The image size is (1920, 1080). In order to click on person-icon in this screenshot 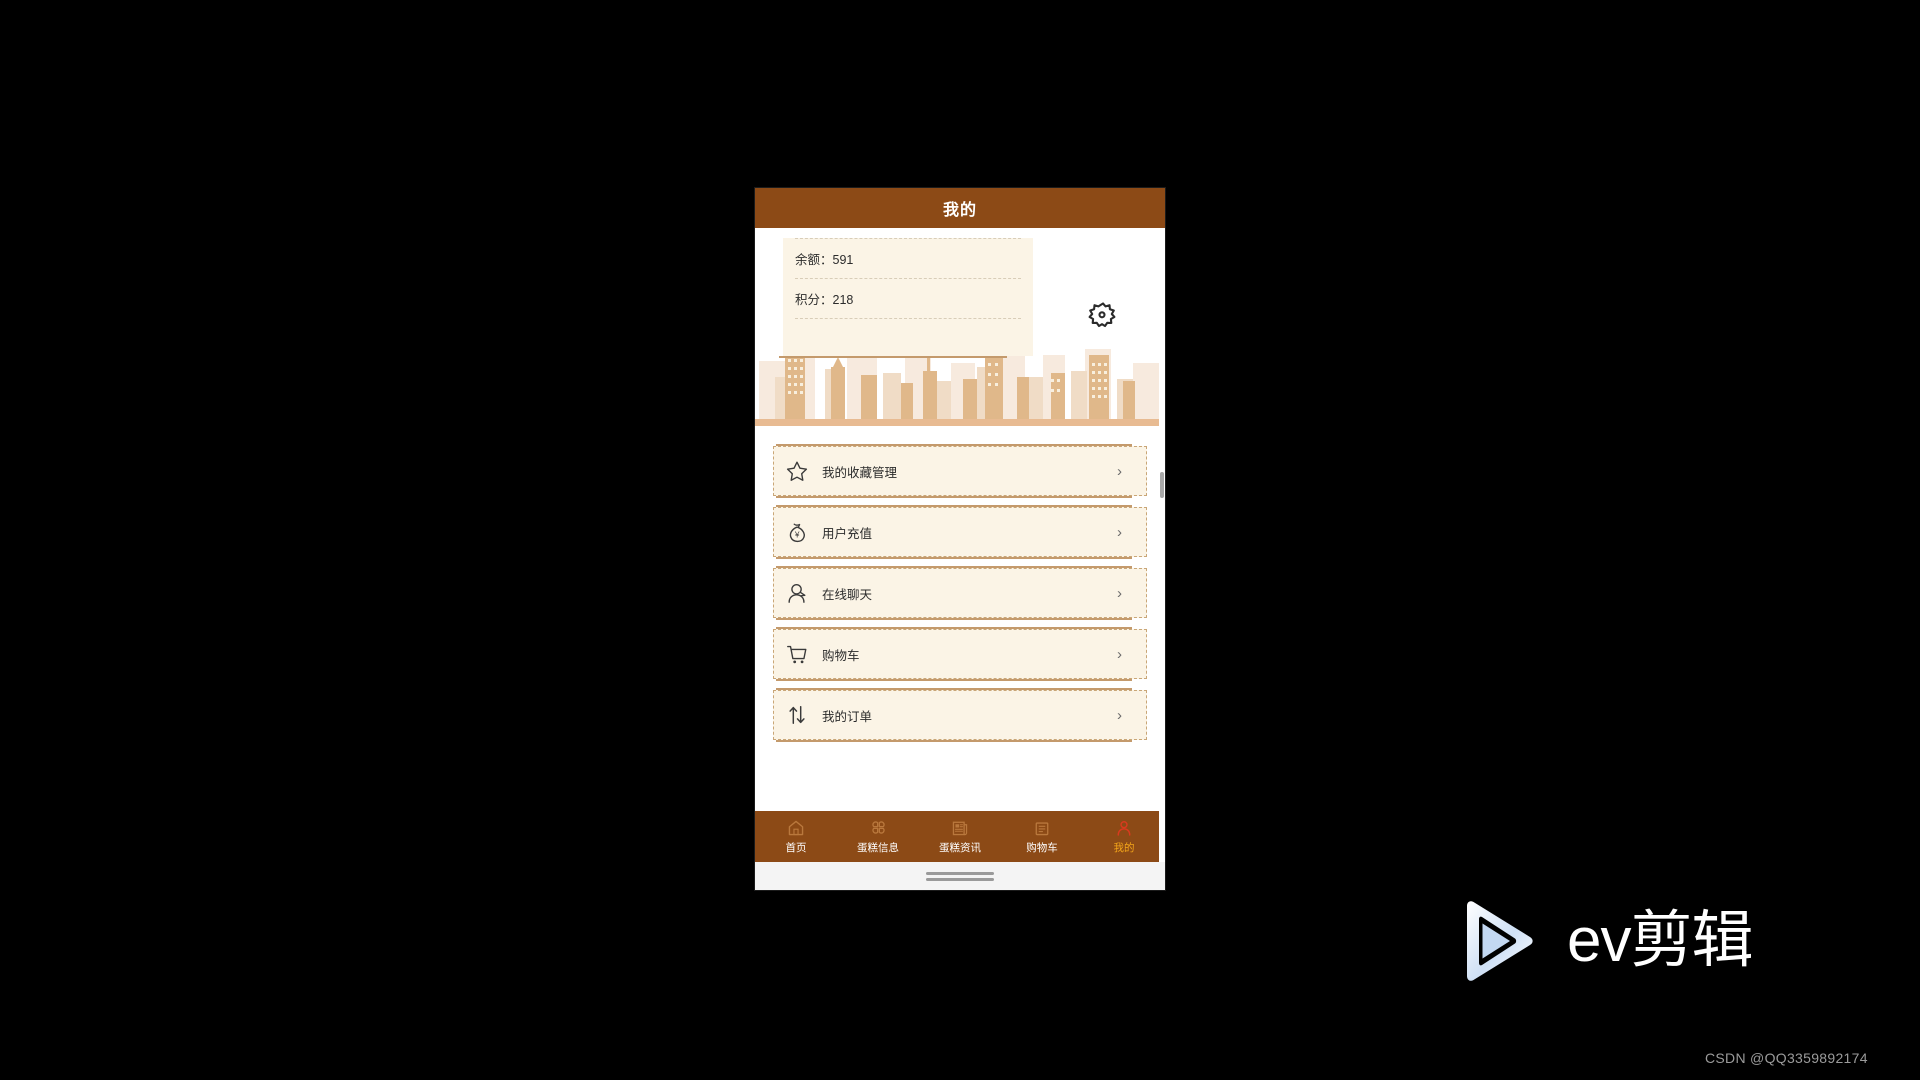, I will do `click(1124, 827)`.